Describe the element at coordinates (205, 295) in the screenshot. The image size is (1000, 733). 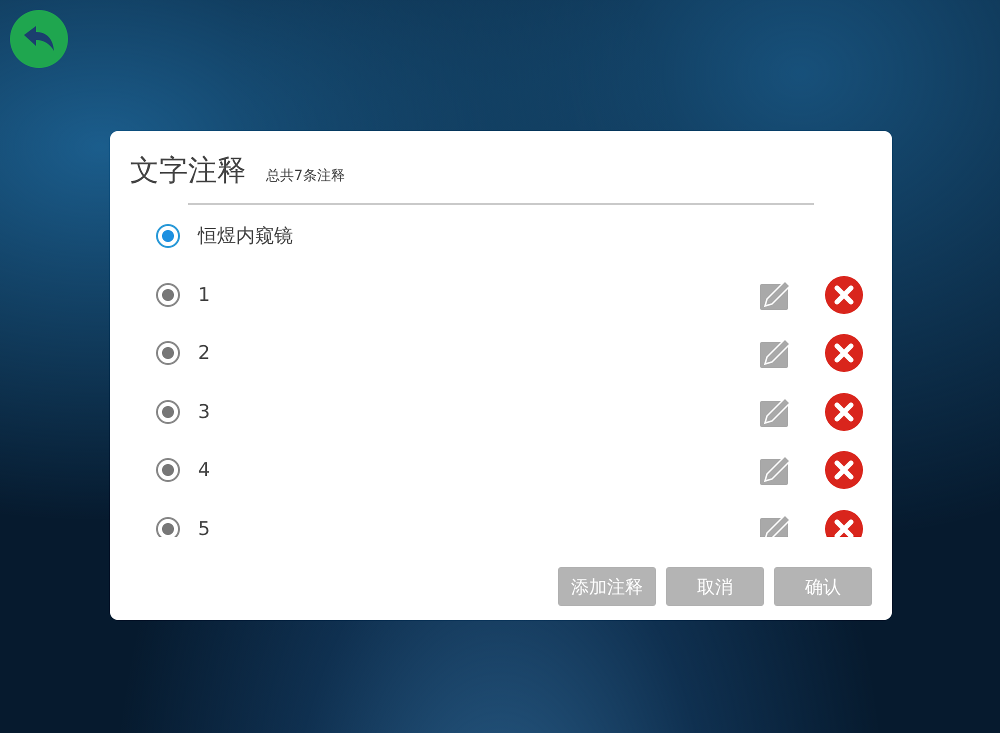
I see `option-label: 1` at that location.